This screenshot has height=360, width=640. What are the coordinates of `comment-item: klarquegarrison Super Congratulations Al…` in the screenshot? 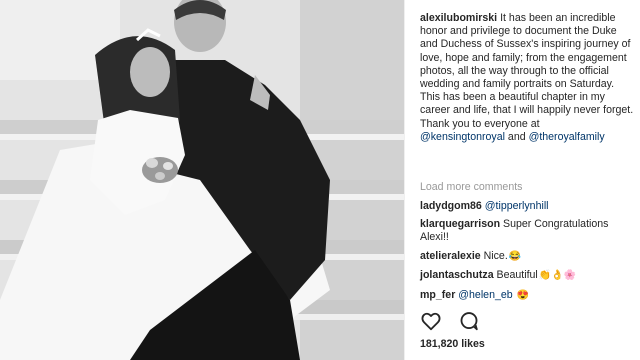 It's located at (529, 231).